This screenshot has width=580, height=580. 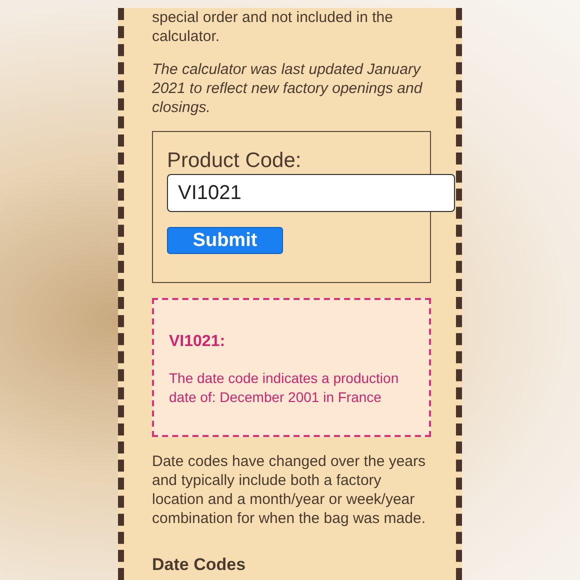 I want to click on product-code-field: VI1021, so click(x=311, y=193).